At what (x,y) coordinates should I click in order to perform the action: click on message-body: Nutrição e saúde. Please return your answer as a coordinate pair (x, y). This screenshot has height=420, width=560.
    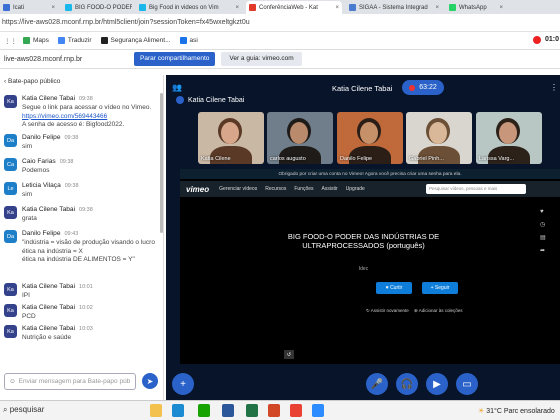
    Looking at the image, I should click on (89, 338).